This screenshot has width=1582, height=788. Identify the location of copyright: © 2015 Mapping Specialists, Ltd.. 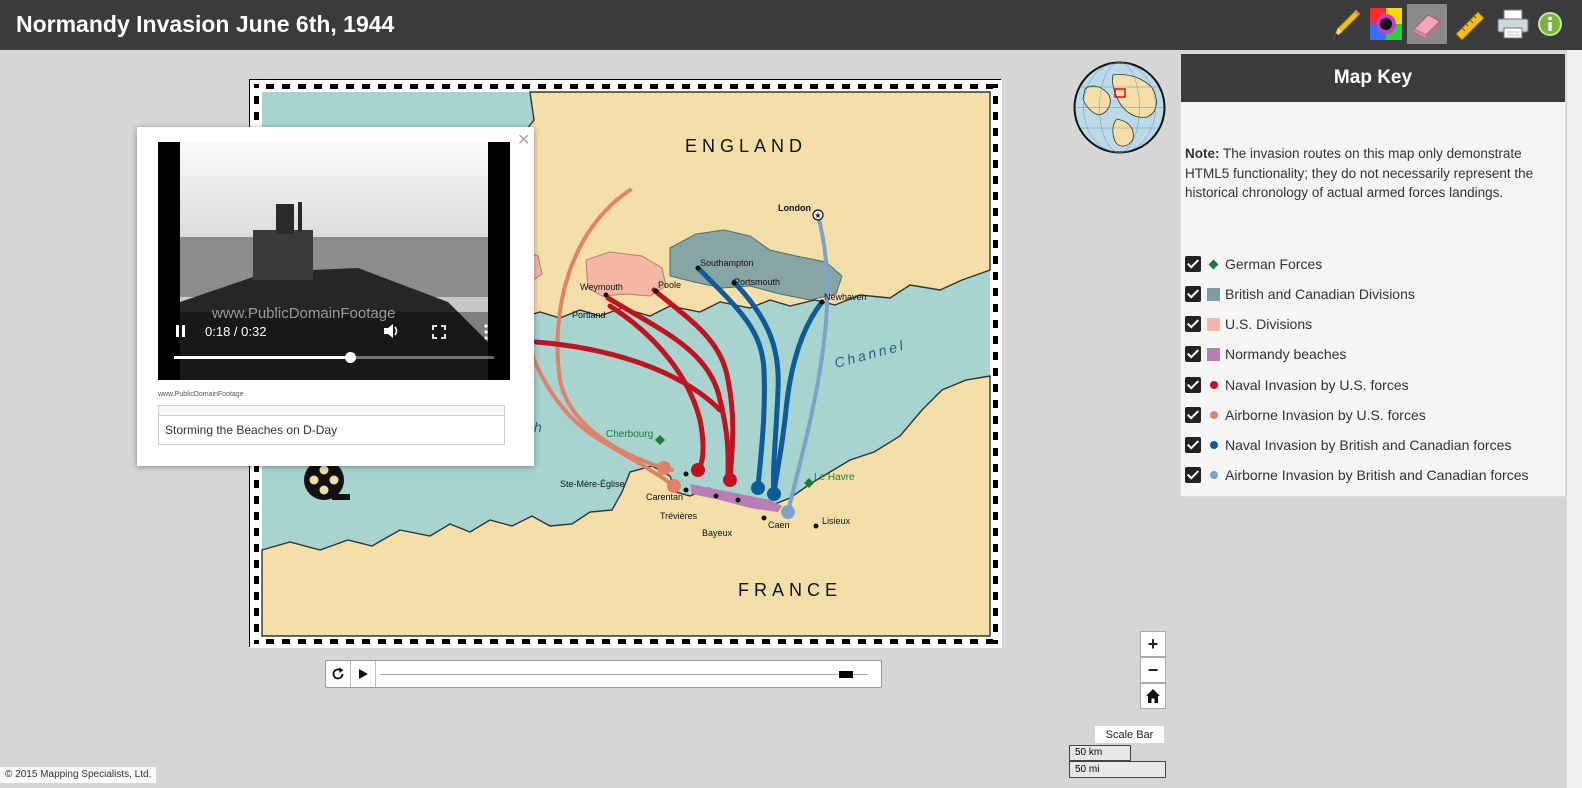
(78, 775).